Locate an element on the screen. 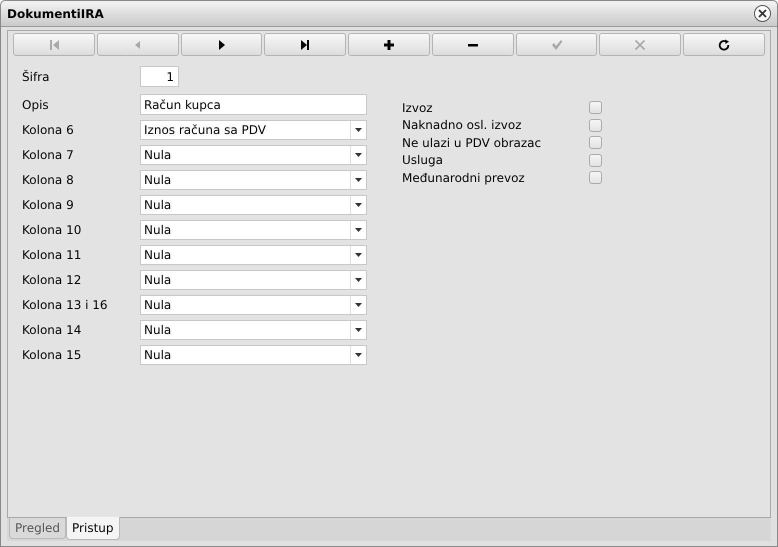 Image resolution: width=778 pixels, height=547 pixels. plus-button is located at coordinates (389, 44).